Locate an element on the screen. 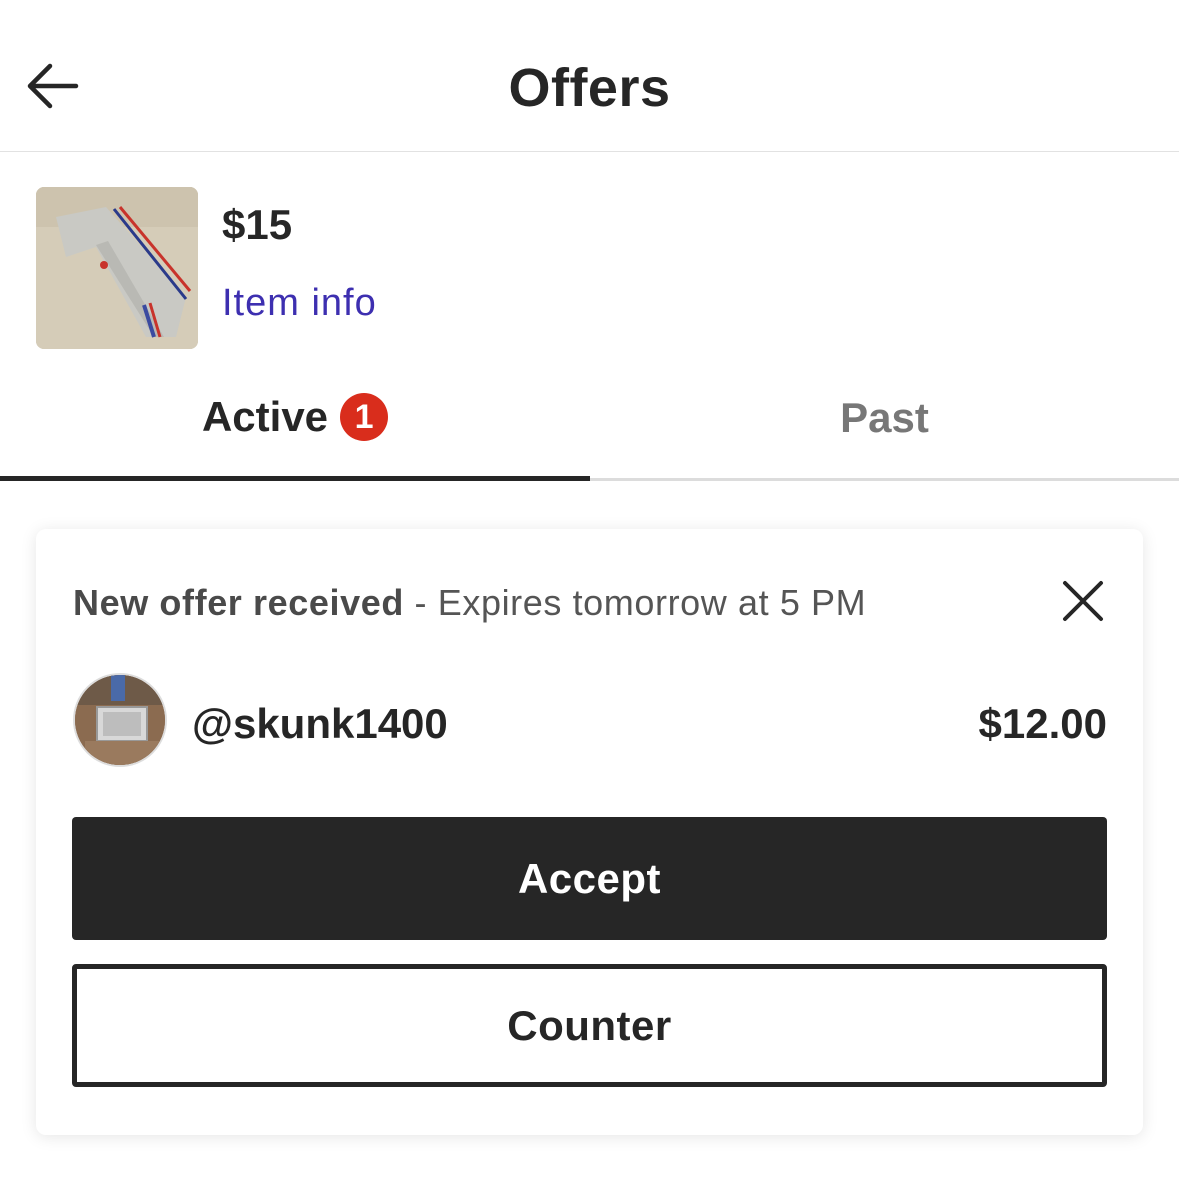 This screenshot has height=1179, width=1179. item-price: $15 is located at coordinates (257, 224).